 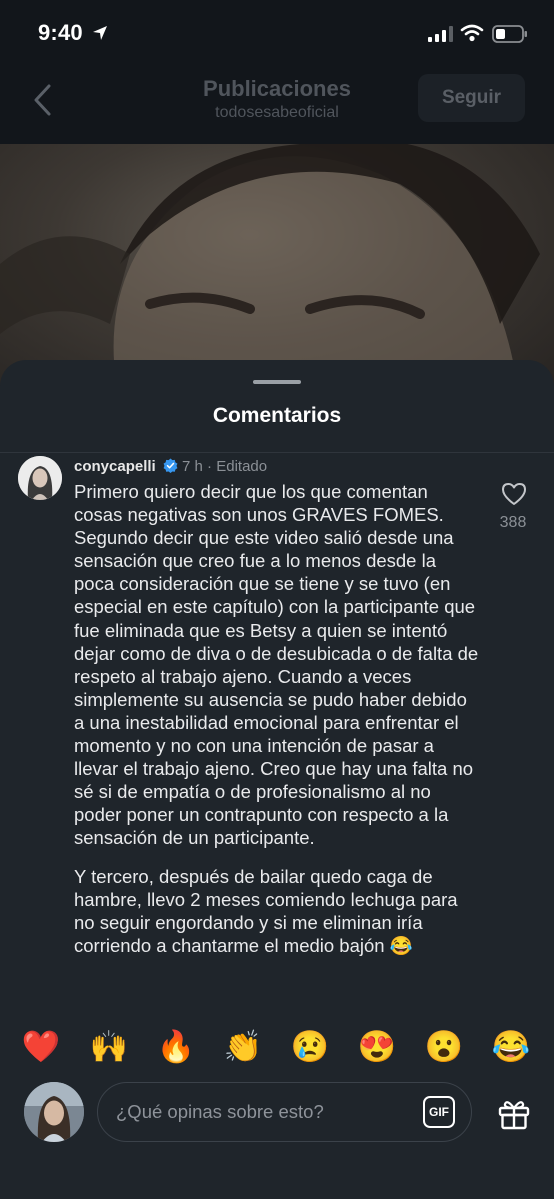 I want to click on status-bar: 9:40, so click(x=277, y=31).